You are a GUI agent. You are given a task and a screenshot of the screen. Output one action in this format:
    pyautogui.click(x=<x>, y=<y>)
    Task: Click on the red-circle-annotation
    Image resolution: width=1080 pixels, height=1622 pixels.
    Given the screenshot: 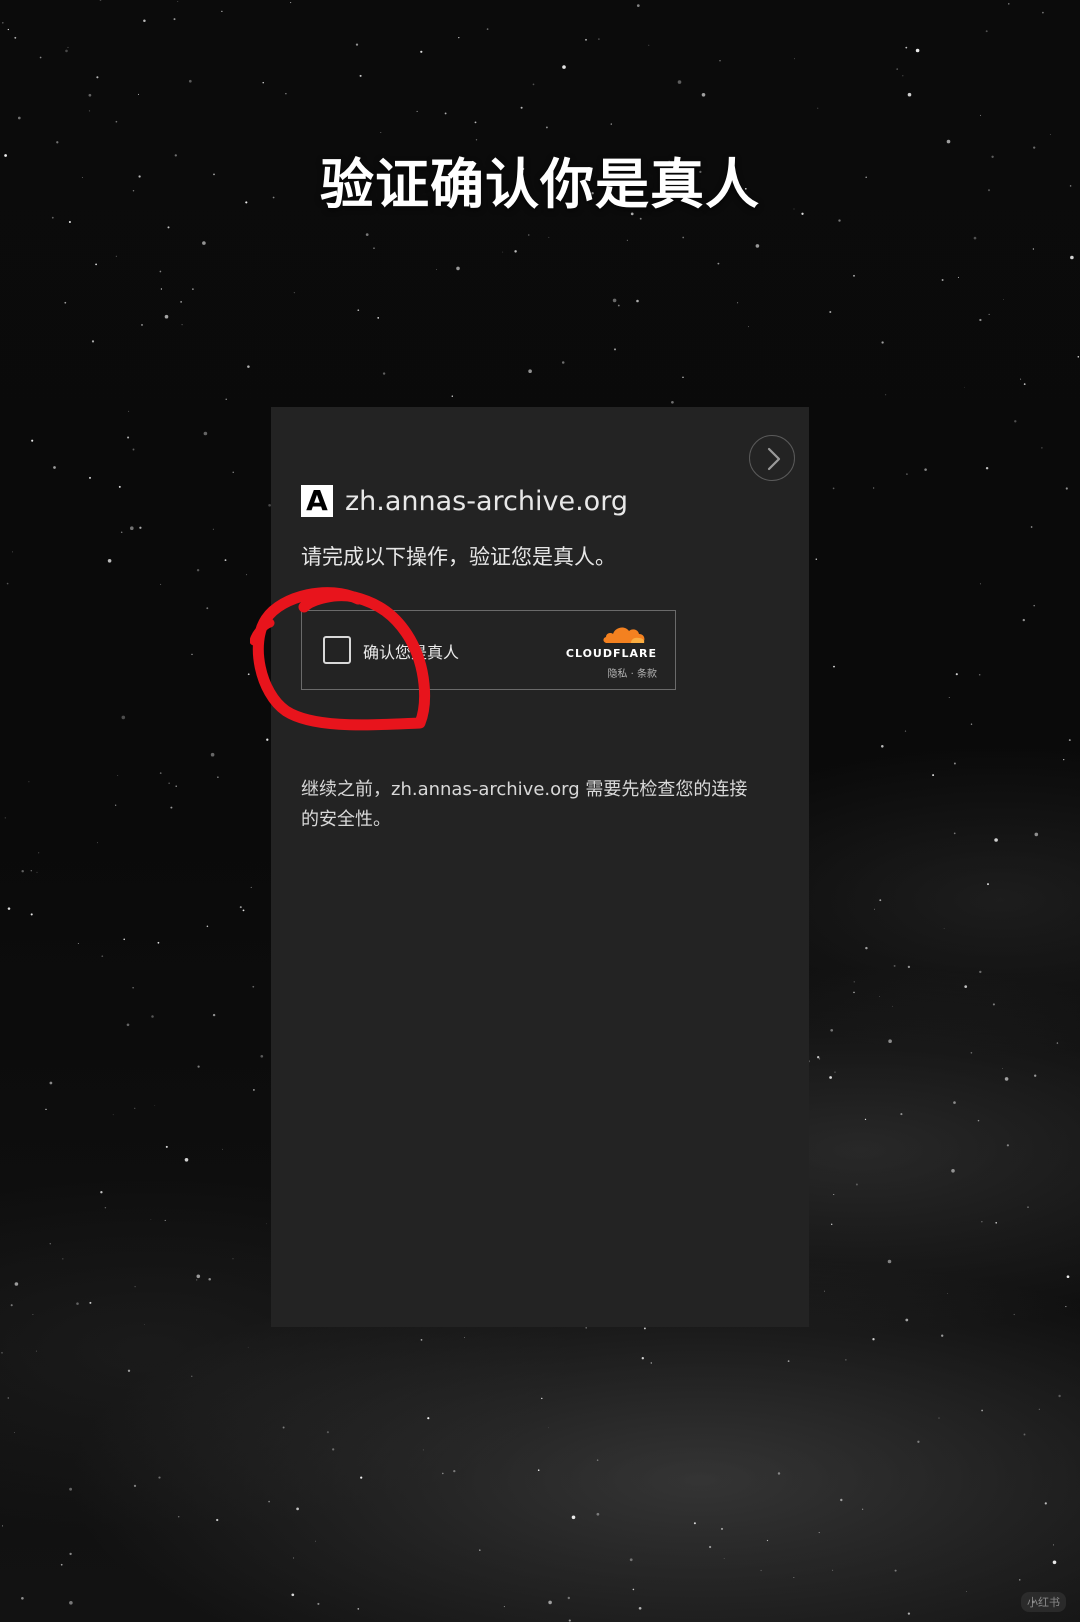 What is the action you would take?
    pyautogui.click(x=340, y=659)
    